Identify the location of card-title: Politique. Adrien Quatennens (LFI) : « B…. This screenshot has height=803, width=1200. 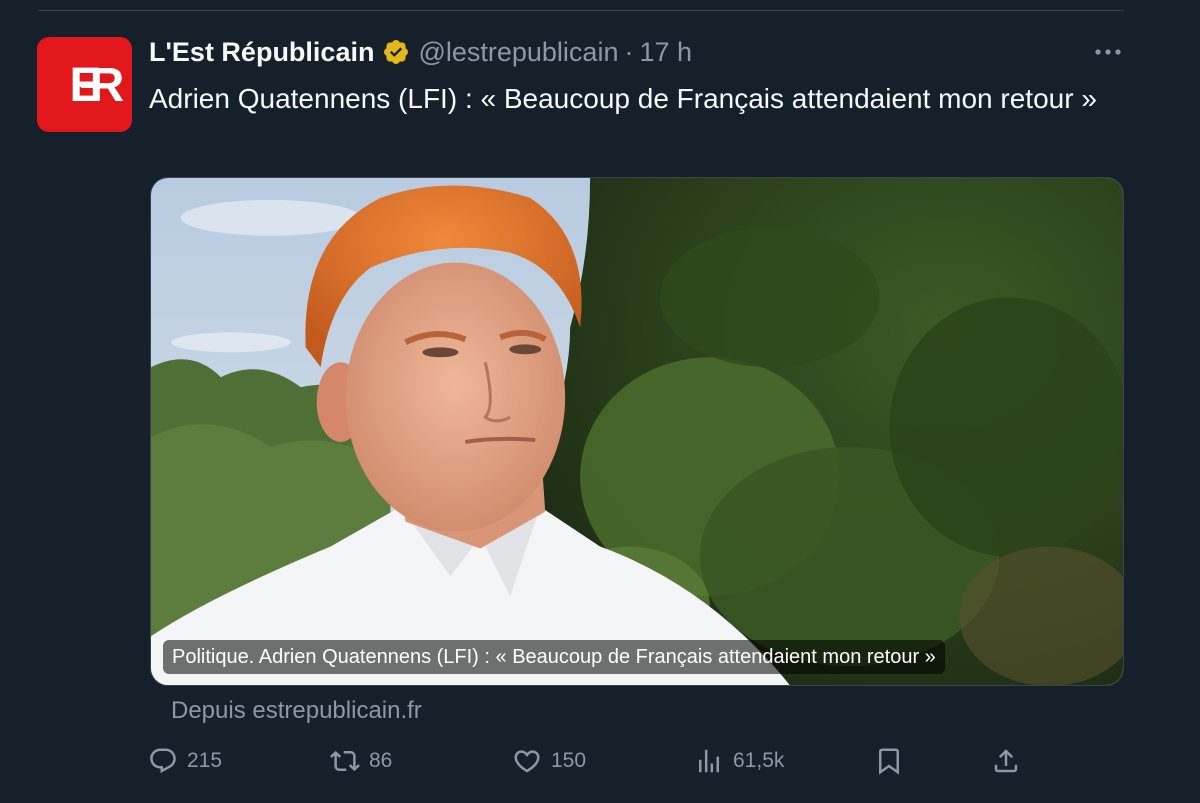
(554, 657).